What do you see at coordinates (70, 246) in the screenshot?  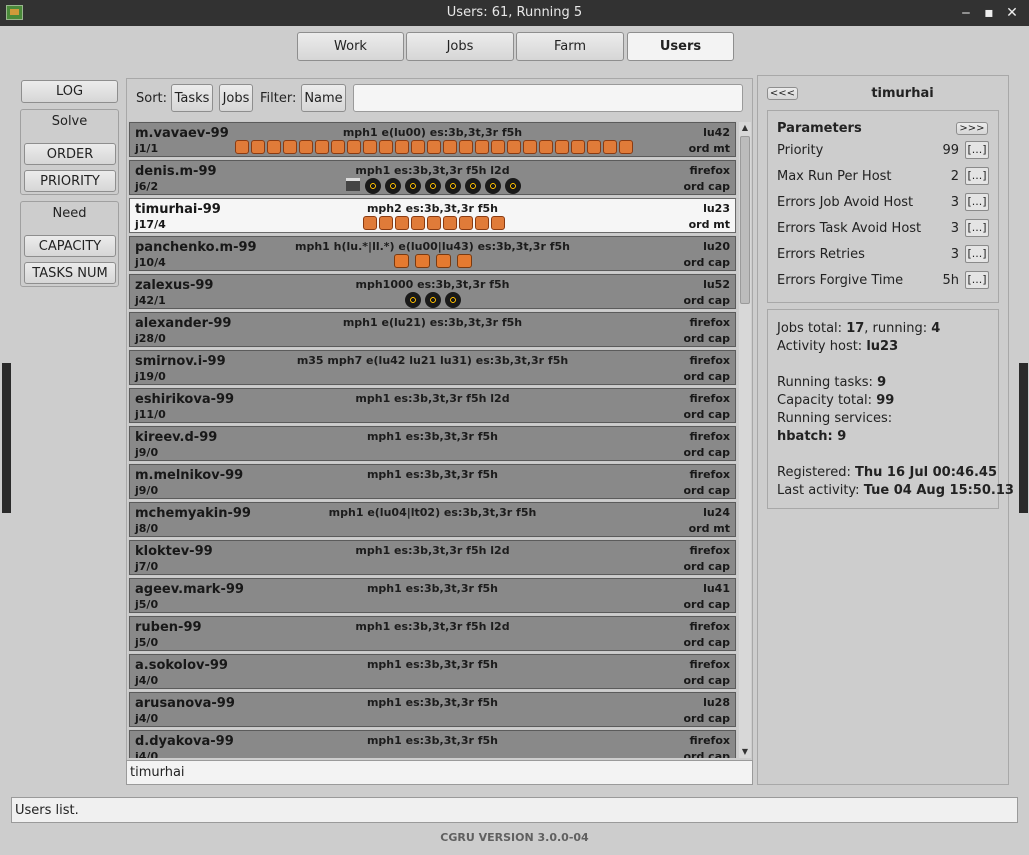 I see `capacity-button: CAPACITY` at bounding box center [70, 246].